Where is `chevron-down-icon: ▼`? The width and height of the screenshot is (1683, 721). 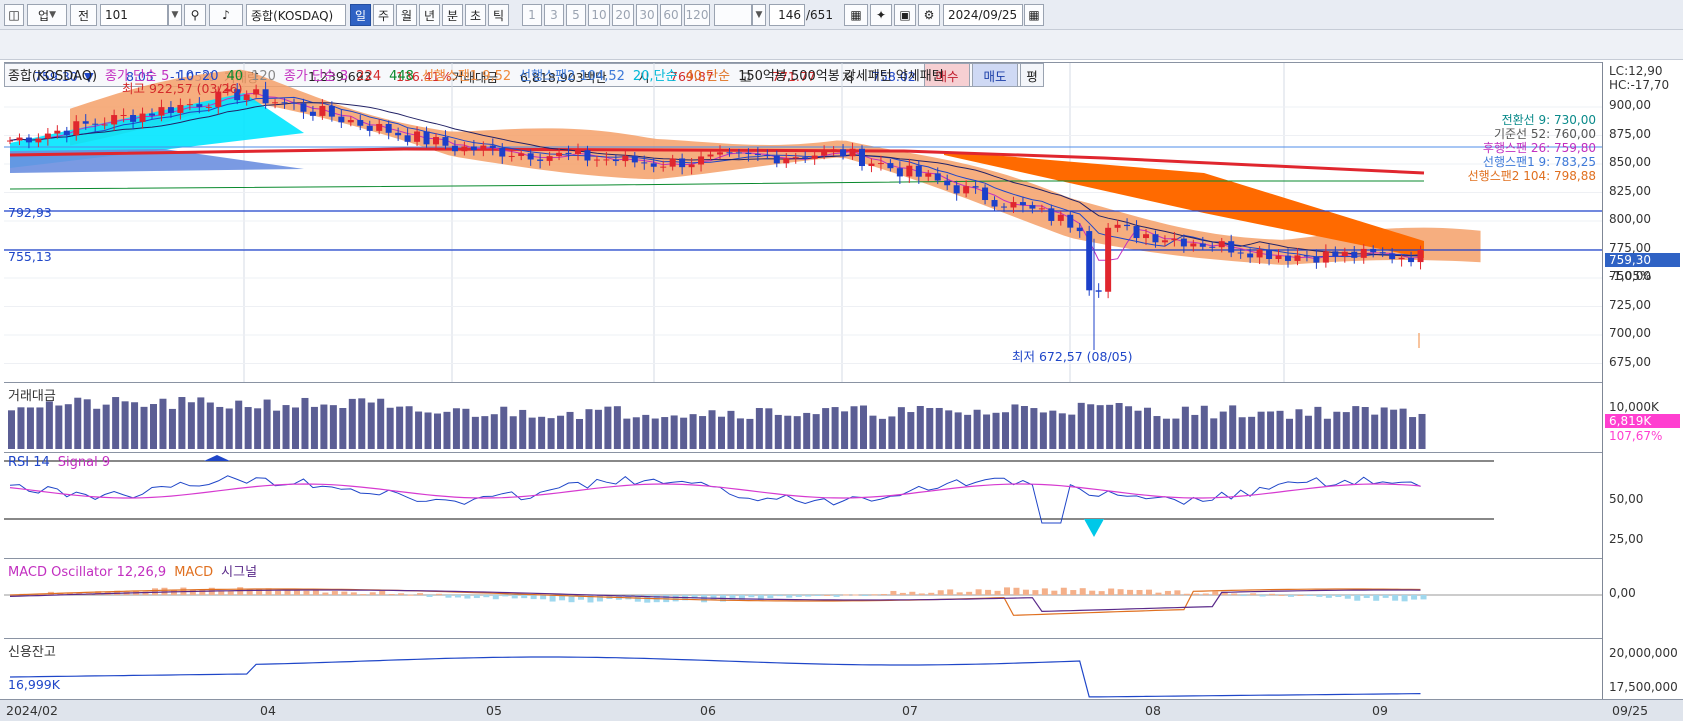 chevron-down-icon: ▼ is located at coordinates (175, 15).